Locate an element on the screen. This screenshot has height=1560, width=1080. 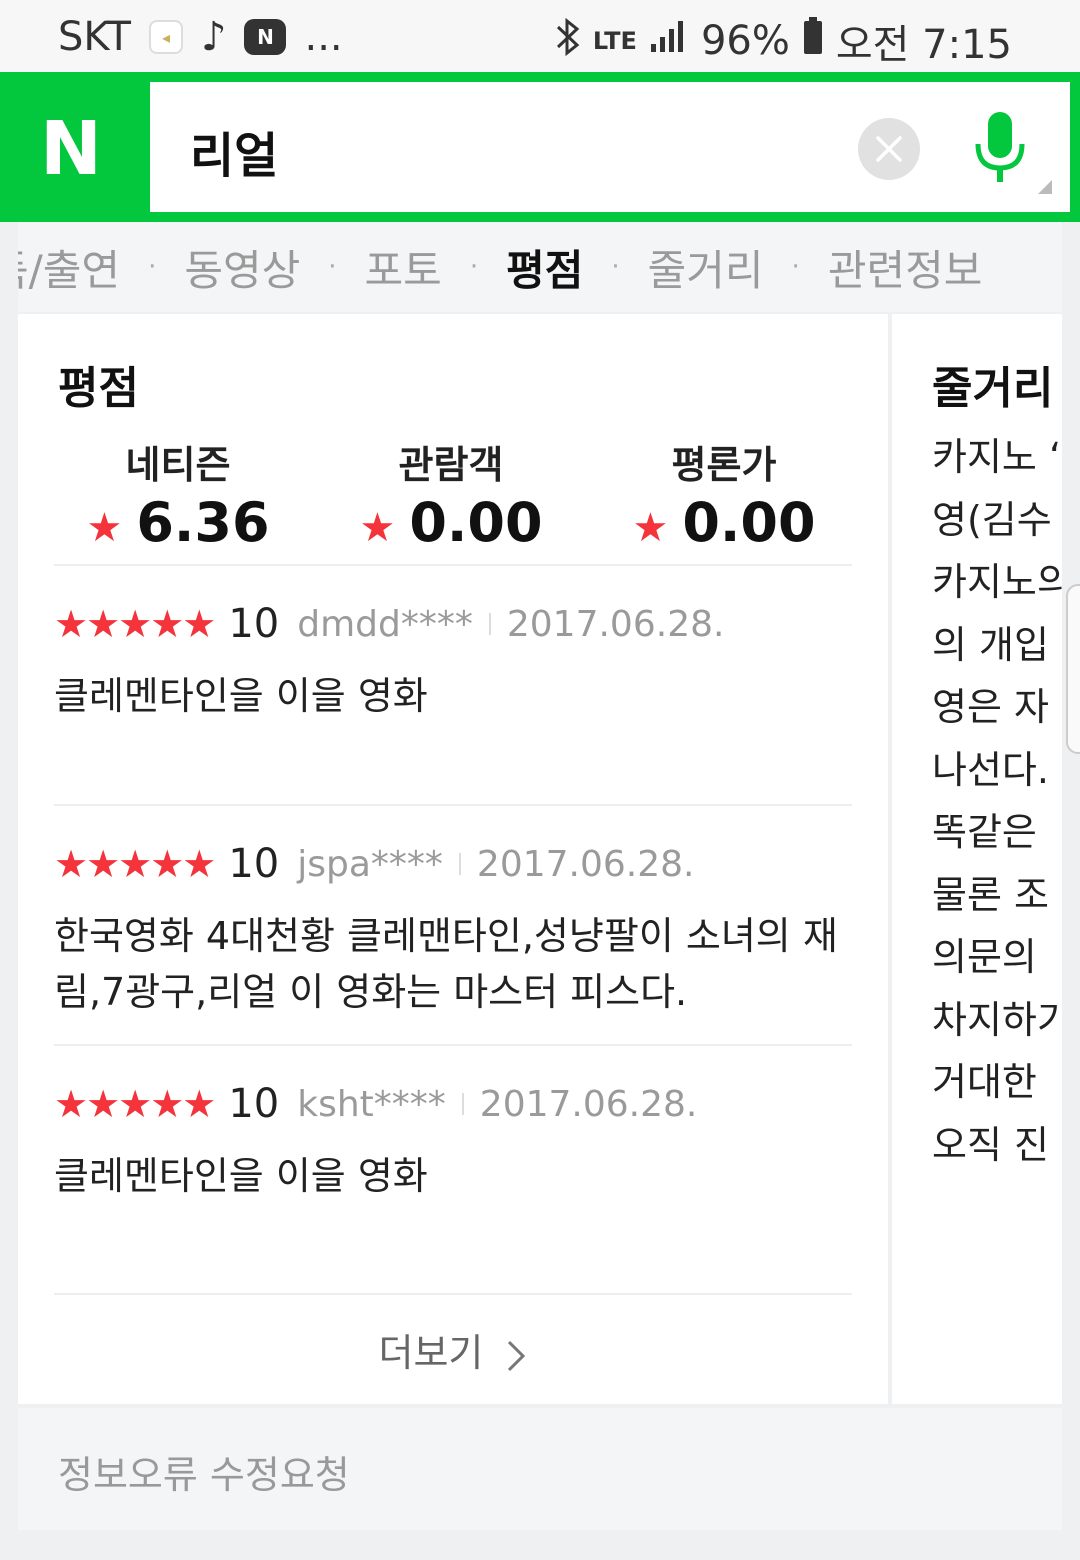
microphone-icon is located at coordinates (1000, 147).